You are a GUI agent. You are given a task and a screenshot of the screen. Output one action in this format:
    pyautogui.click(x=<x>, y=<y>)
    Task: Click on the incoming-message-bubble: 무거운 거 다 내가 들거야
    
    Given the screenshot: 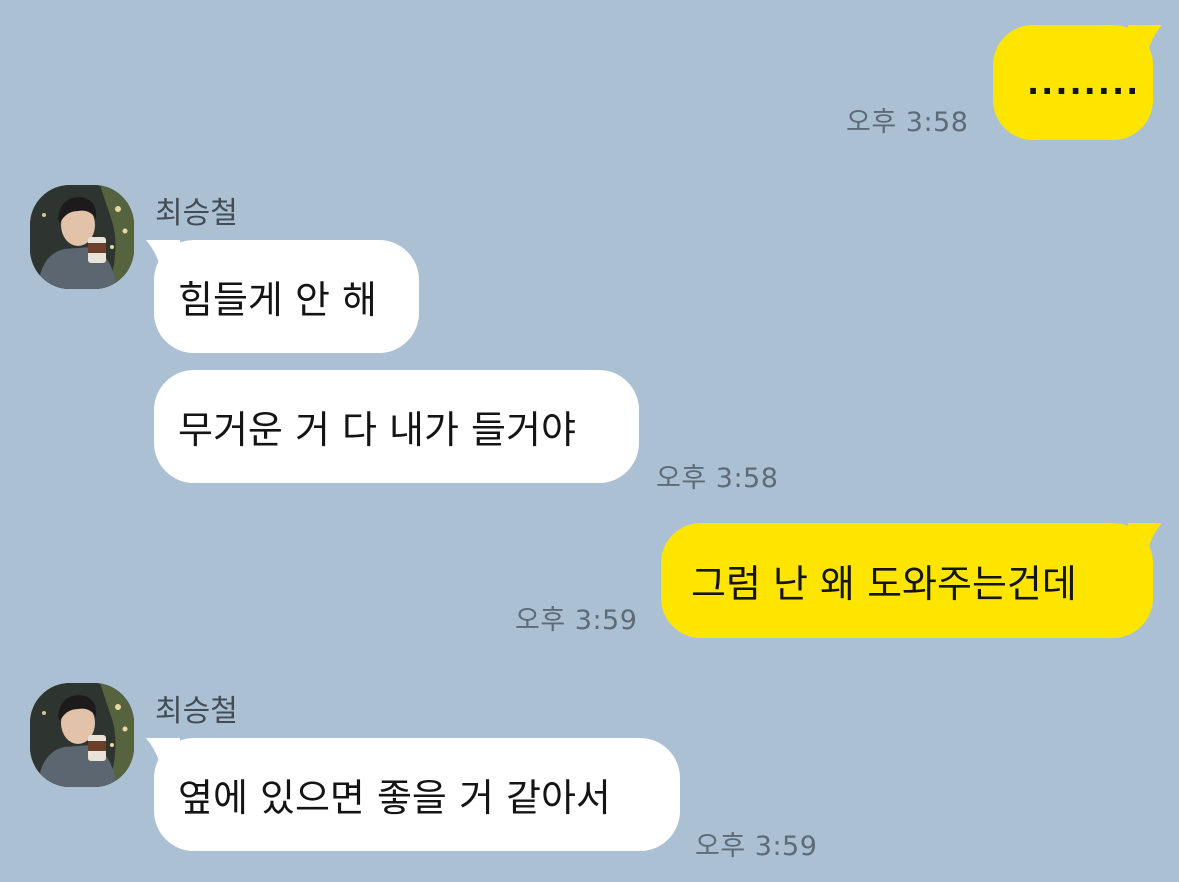 What is the action you would take?
    pyautogui.click(x=396, y=426)
    